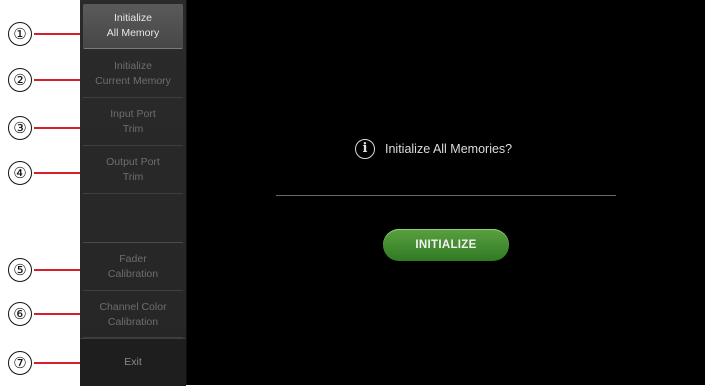 The width and height of the screenshot is (705, 386). What do you see at coordinates (20, 270) in the screenshot?
I see `callout-number: ⑤` at bounding box center [20, 270].